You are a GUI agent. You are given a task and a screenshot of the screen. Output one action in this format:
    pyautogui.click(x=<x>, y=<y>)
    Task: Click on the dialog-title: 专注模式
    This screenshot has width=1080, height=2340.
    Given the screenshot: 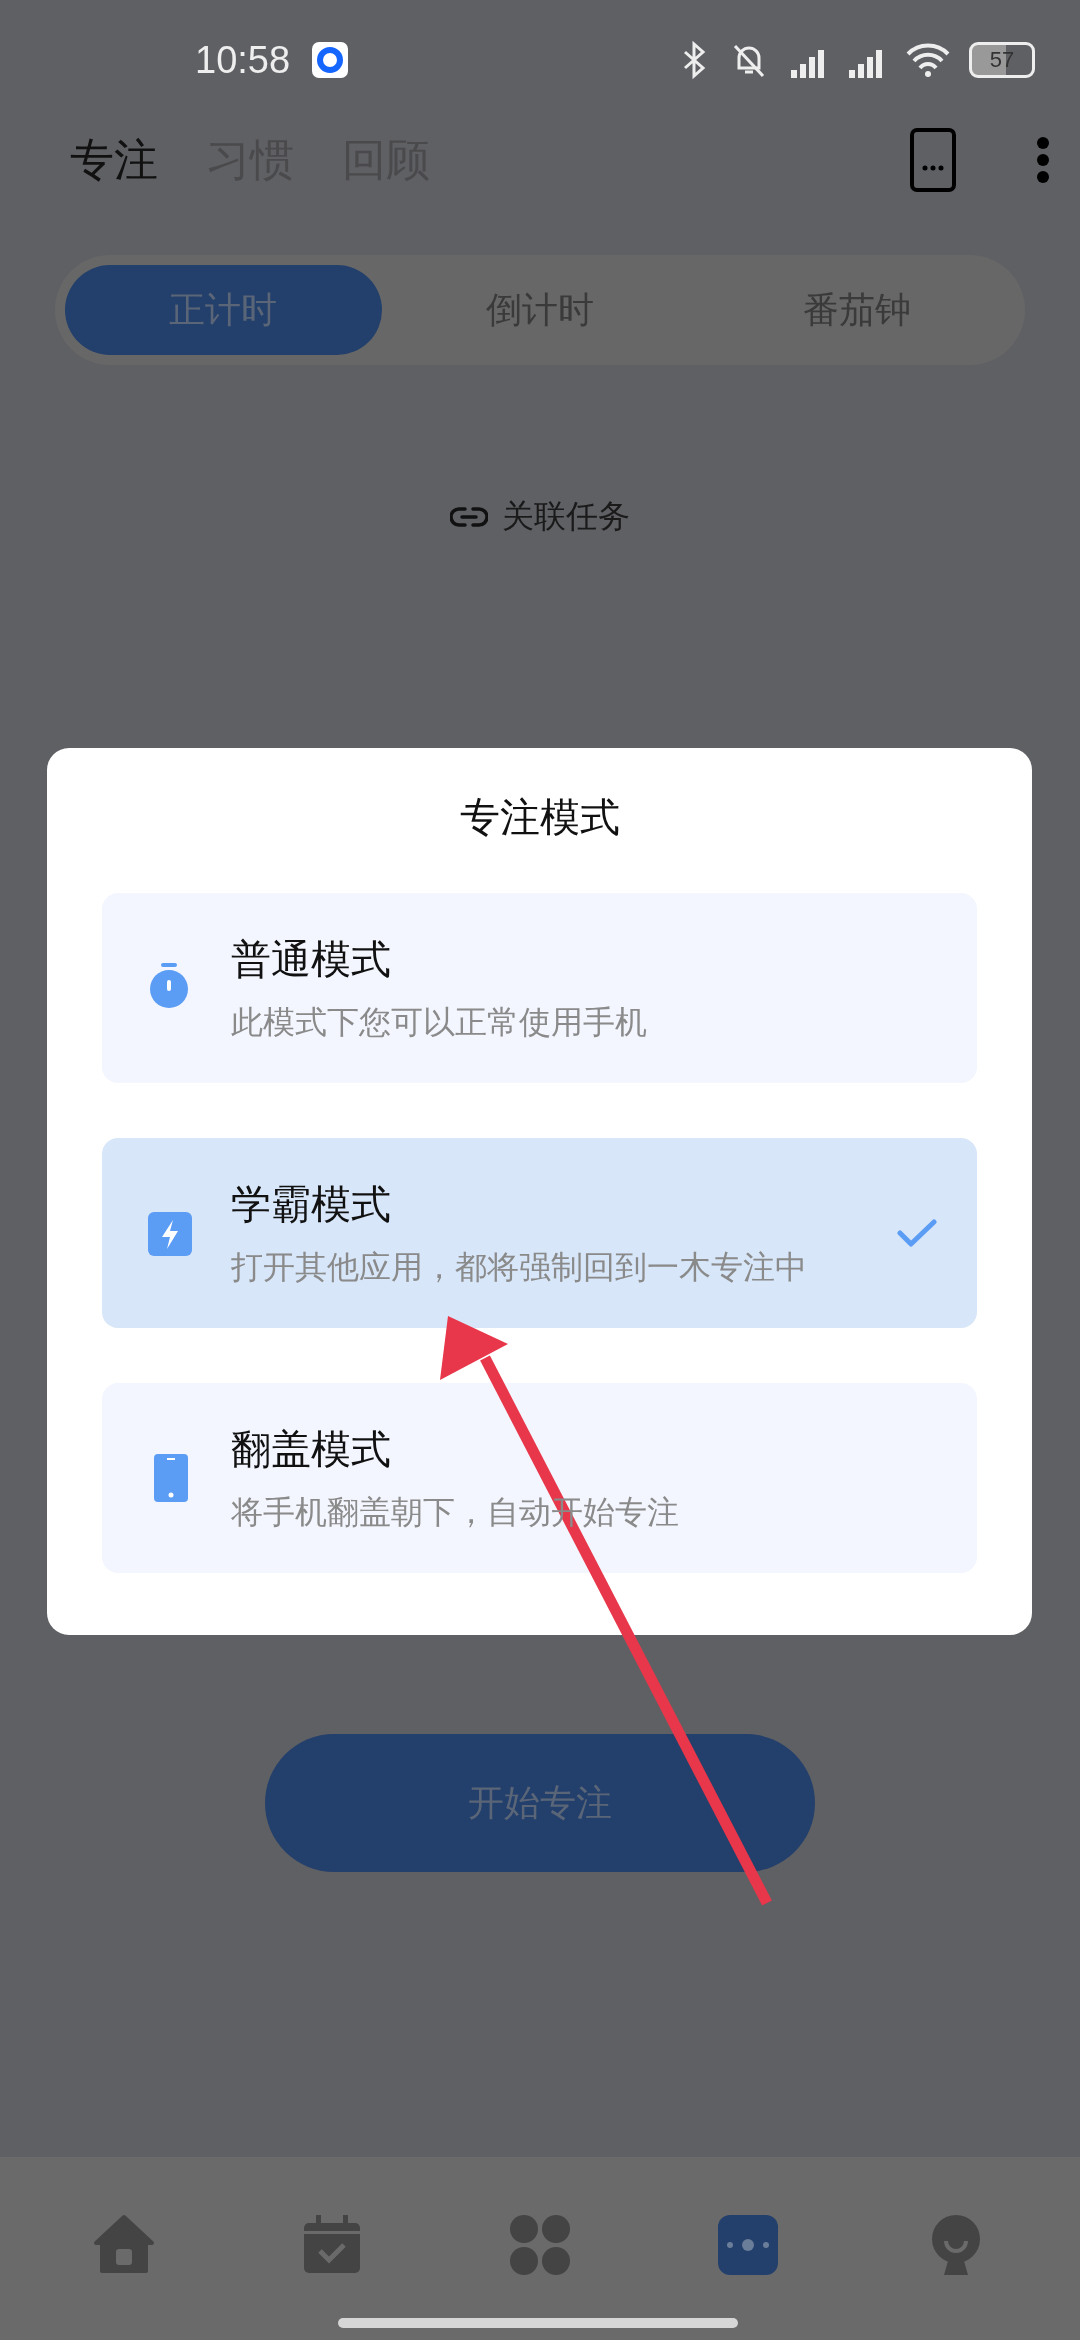 What is the action you would take?
    pyautogui.click(x=539, y=817)
    